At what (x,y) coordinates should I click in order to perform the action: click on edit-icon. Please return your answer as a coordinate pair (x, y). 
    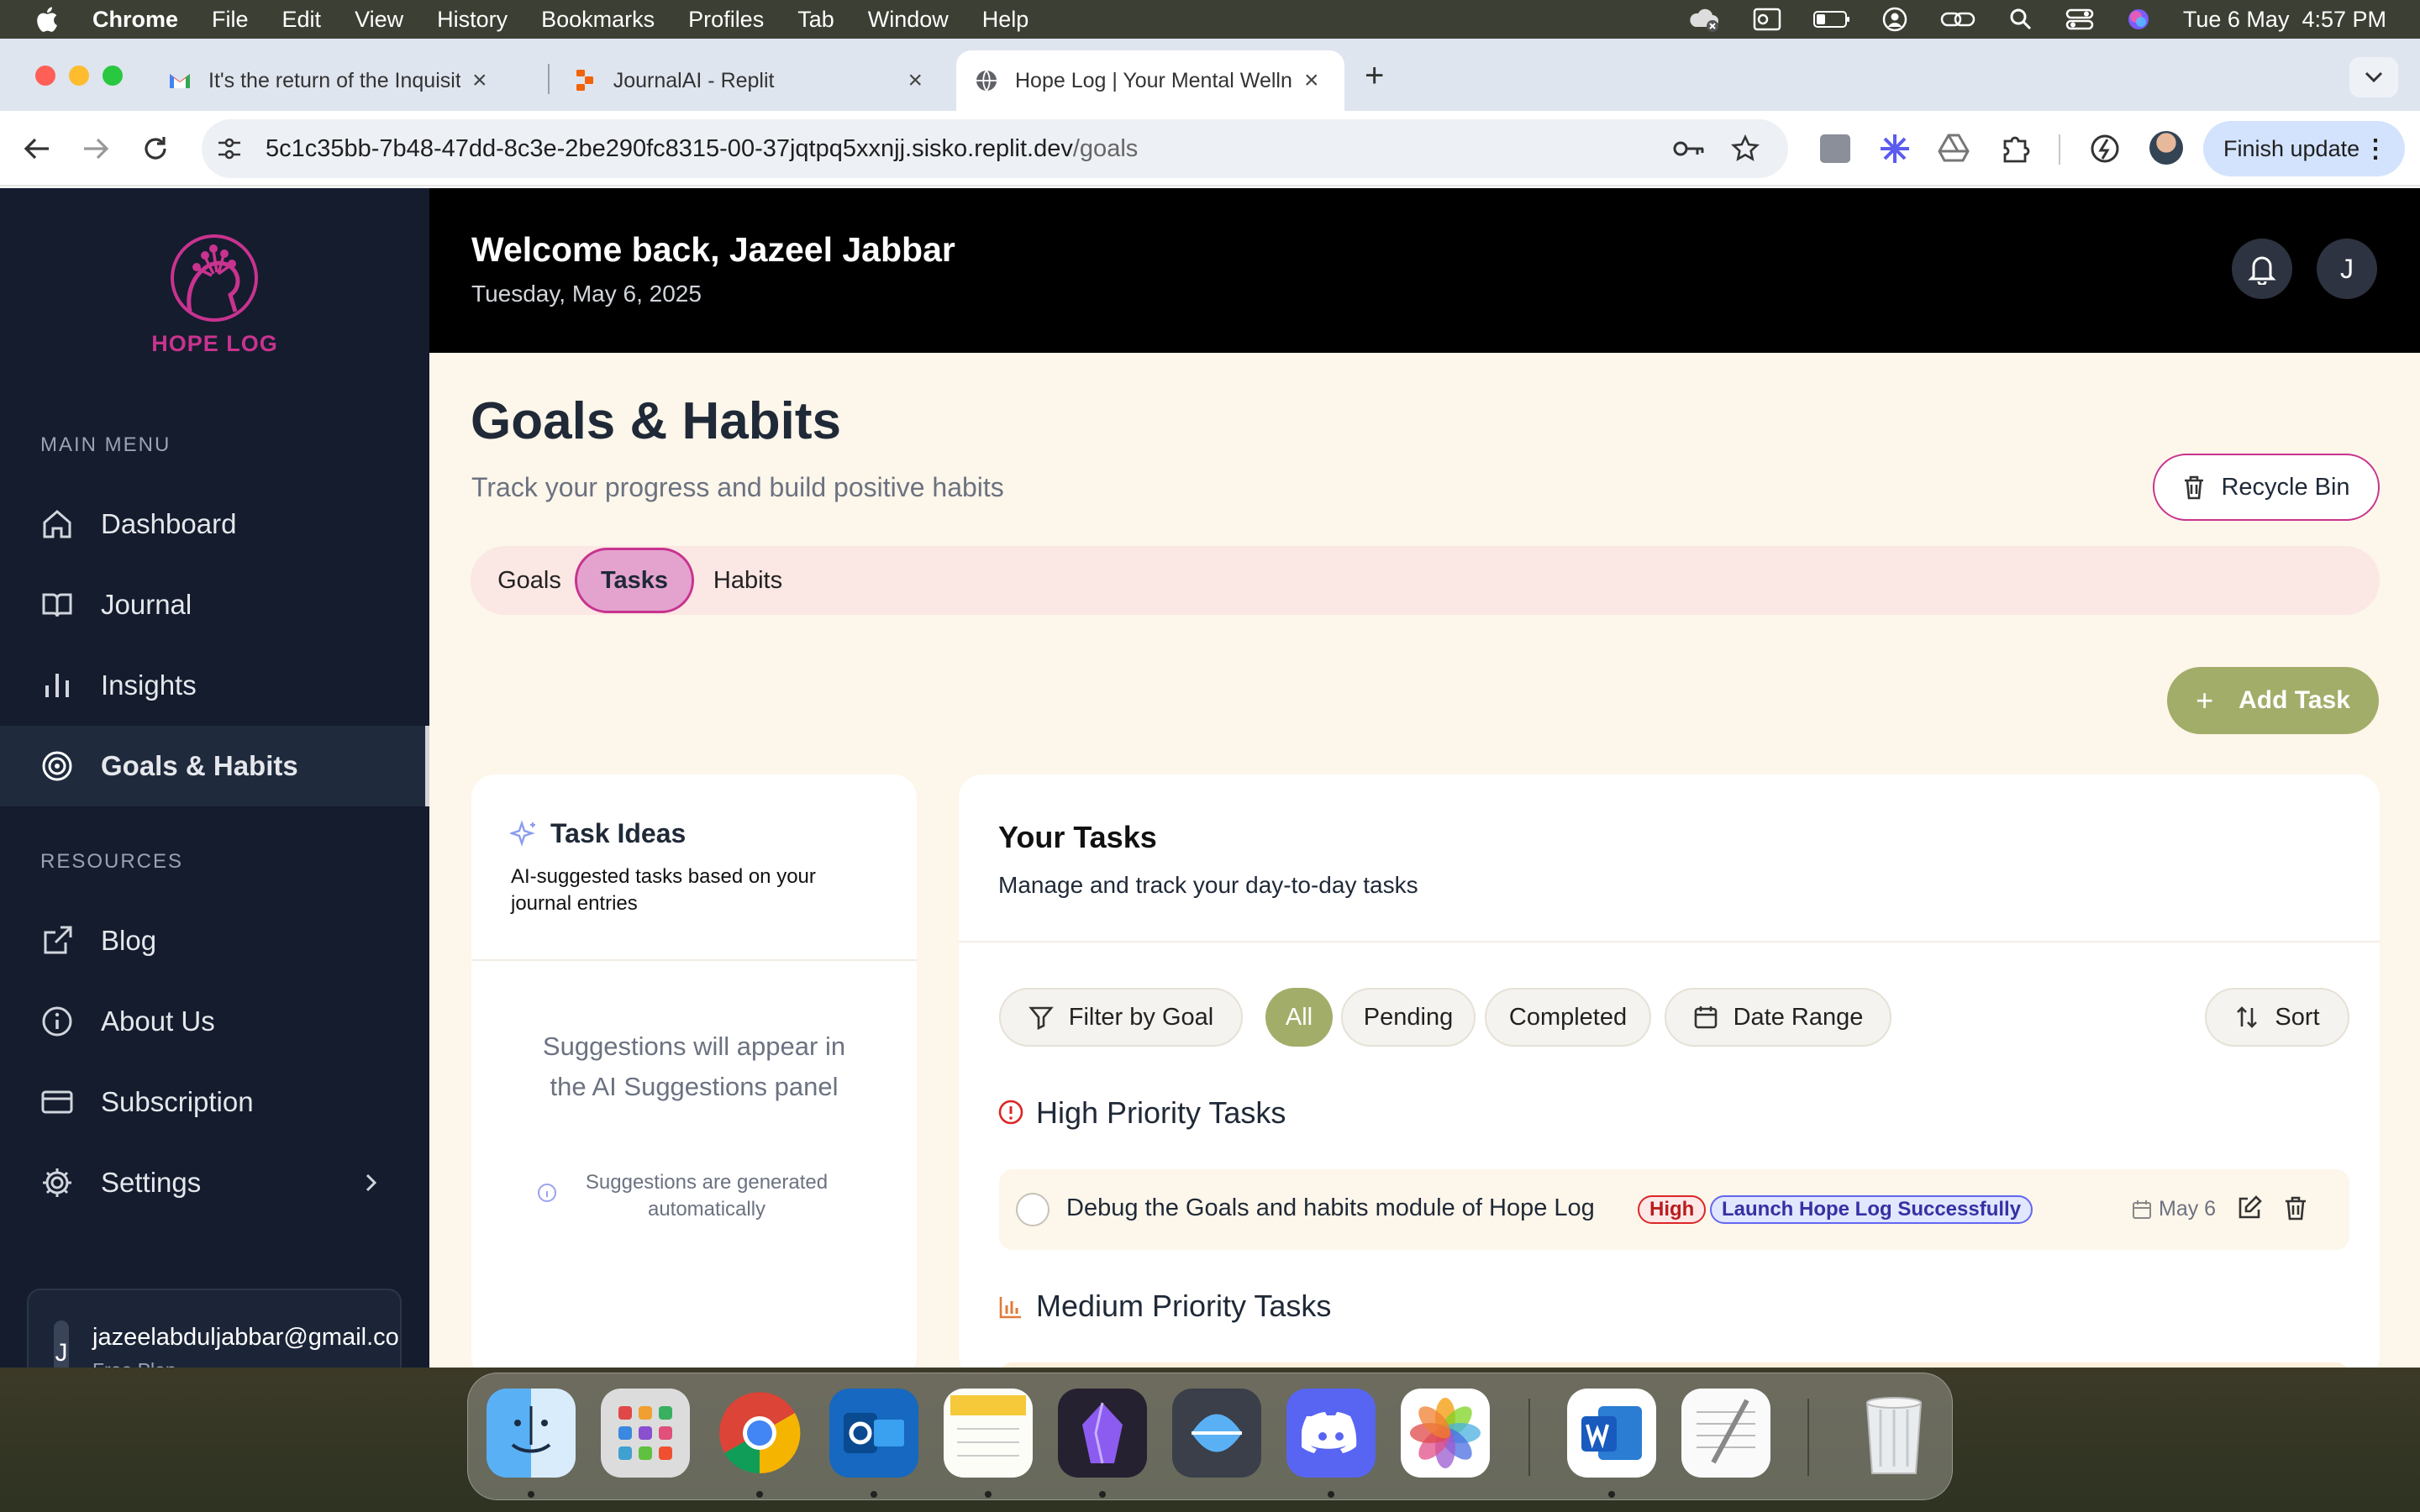
    Looking at the image, I should click on (2249, 1207).